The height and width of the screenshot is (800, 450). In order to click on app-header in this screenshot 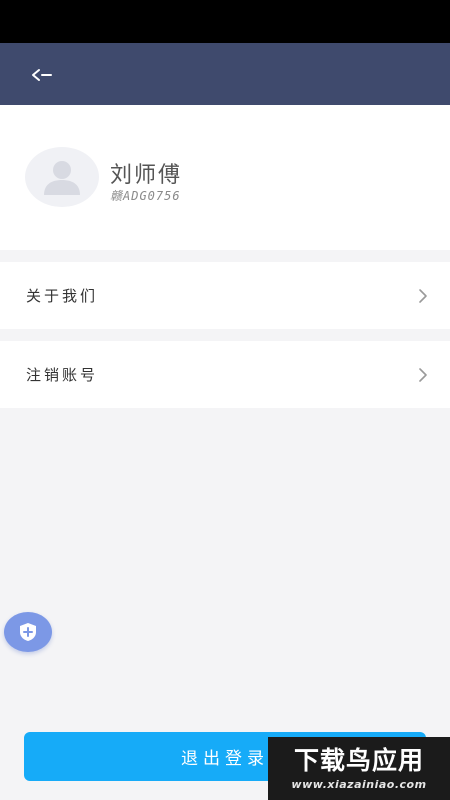, I will do `click(225, 74)`.